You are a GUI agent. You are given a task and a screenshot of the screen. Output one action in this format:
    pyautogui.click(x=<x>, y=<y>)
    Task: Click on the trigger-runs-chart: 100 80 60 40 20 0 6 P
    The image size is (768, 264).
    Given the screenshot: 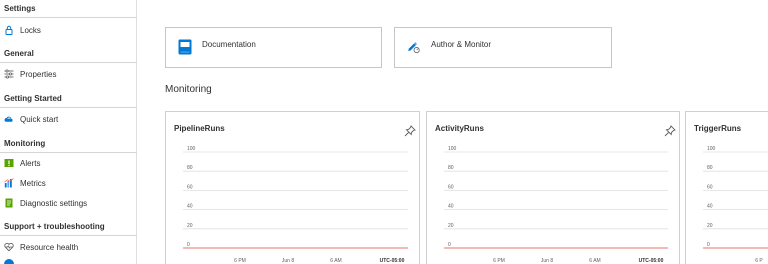 What is the action you would take?
    pyautogui.click(x=735, y=205)
    